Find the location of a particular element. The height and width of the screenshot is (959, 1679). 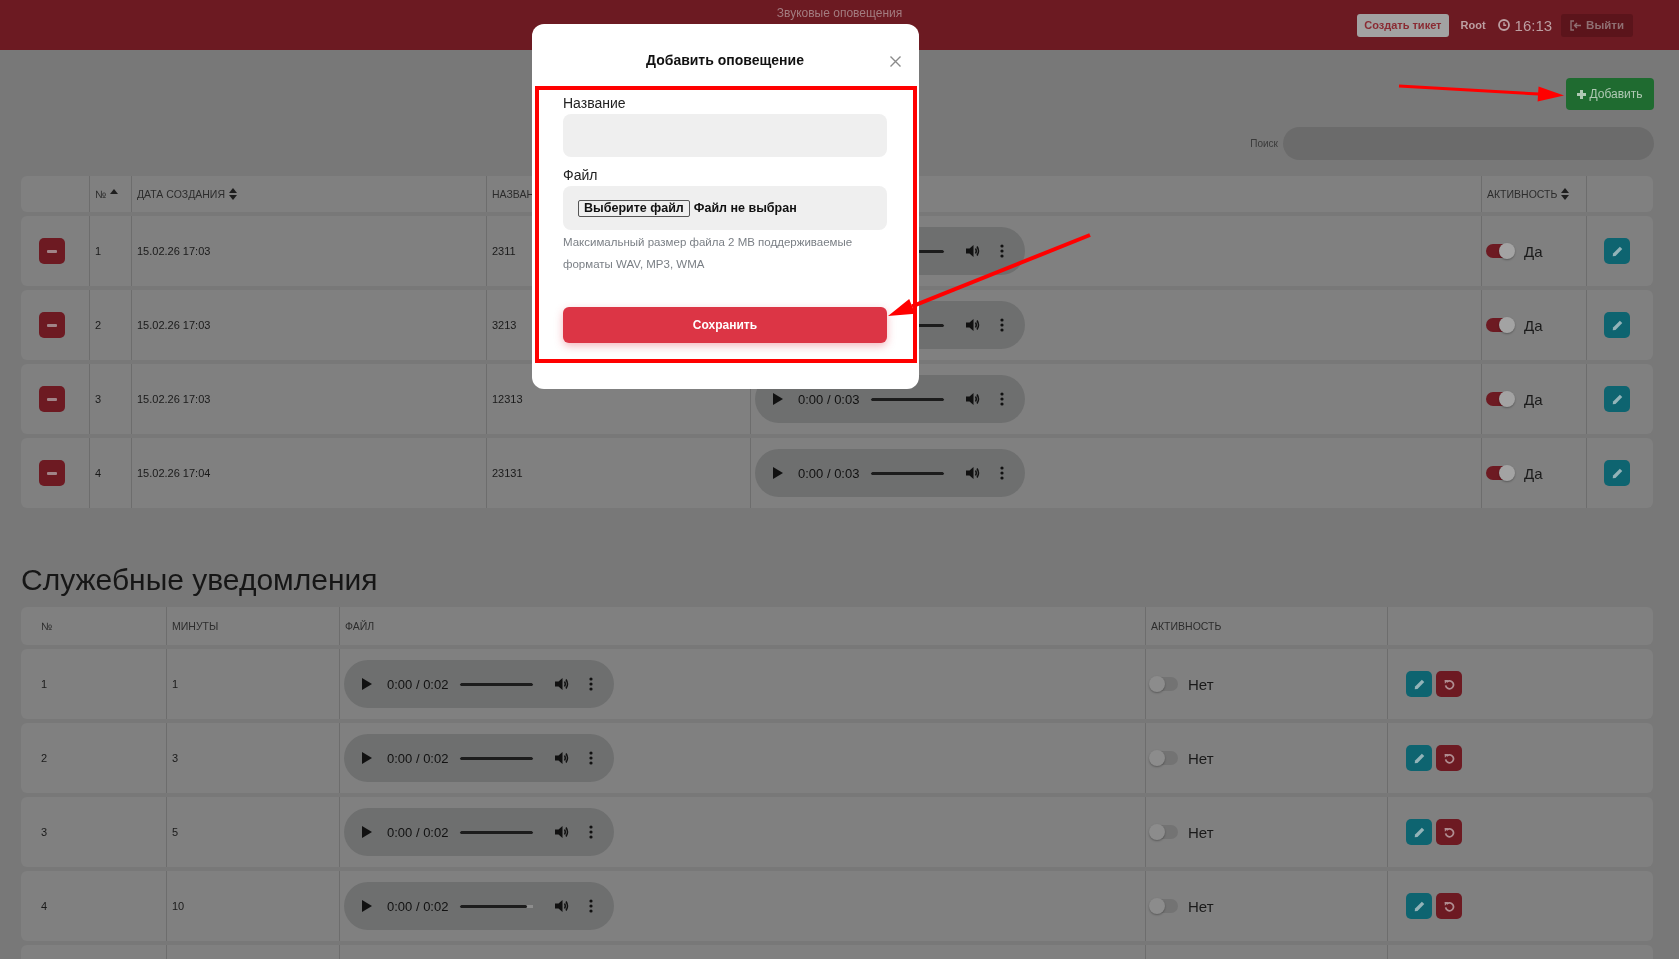

row-number: 2 is located at coordinates (98, 325).